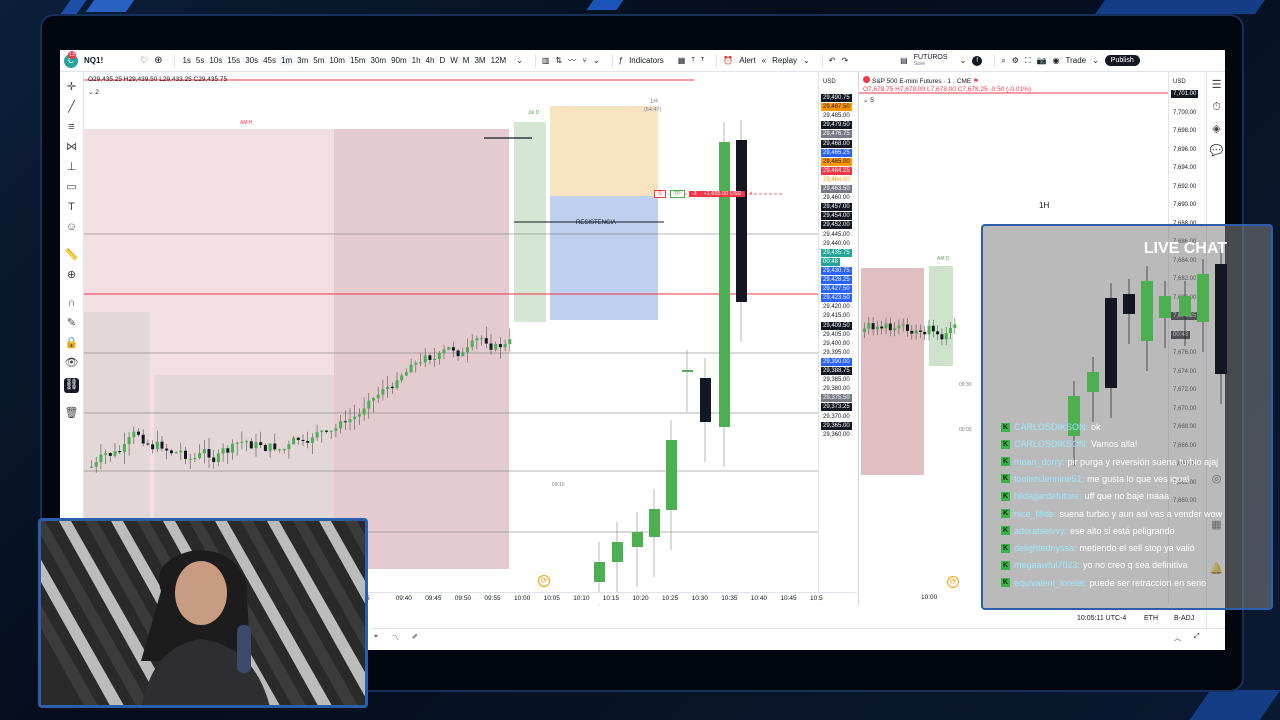  Describe the element at coordinates (71, 59) in the screenshot. I see `app-logo: C 13` at that location.